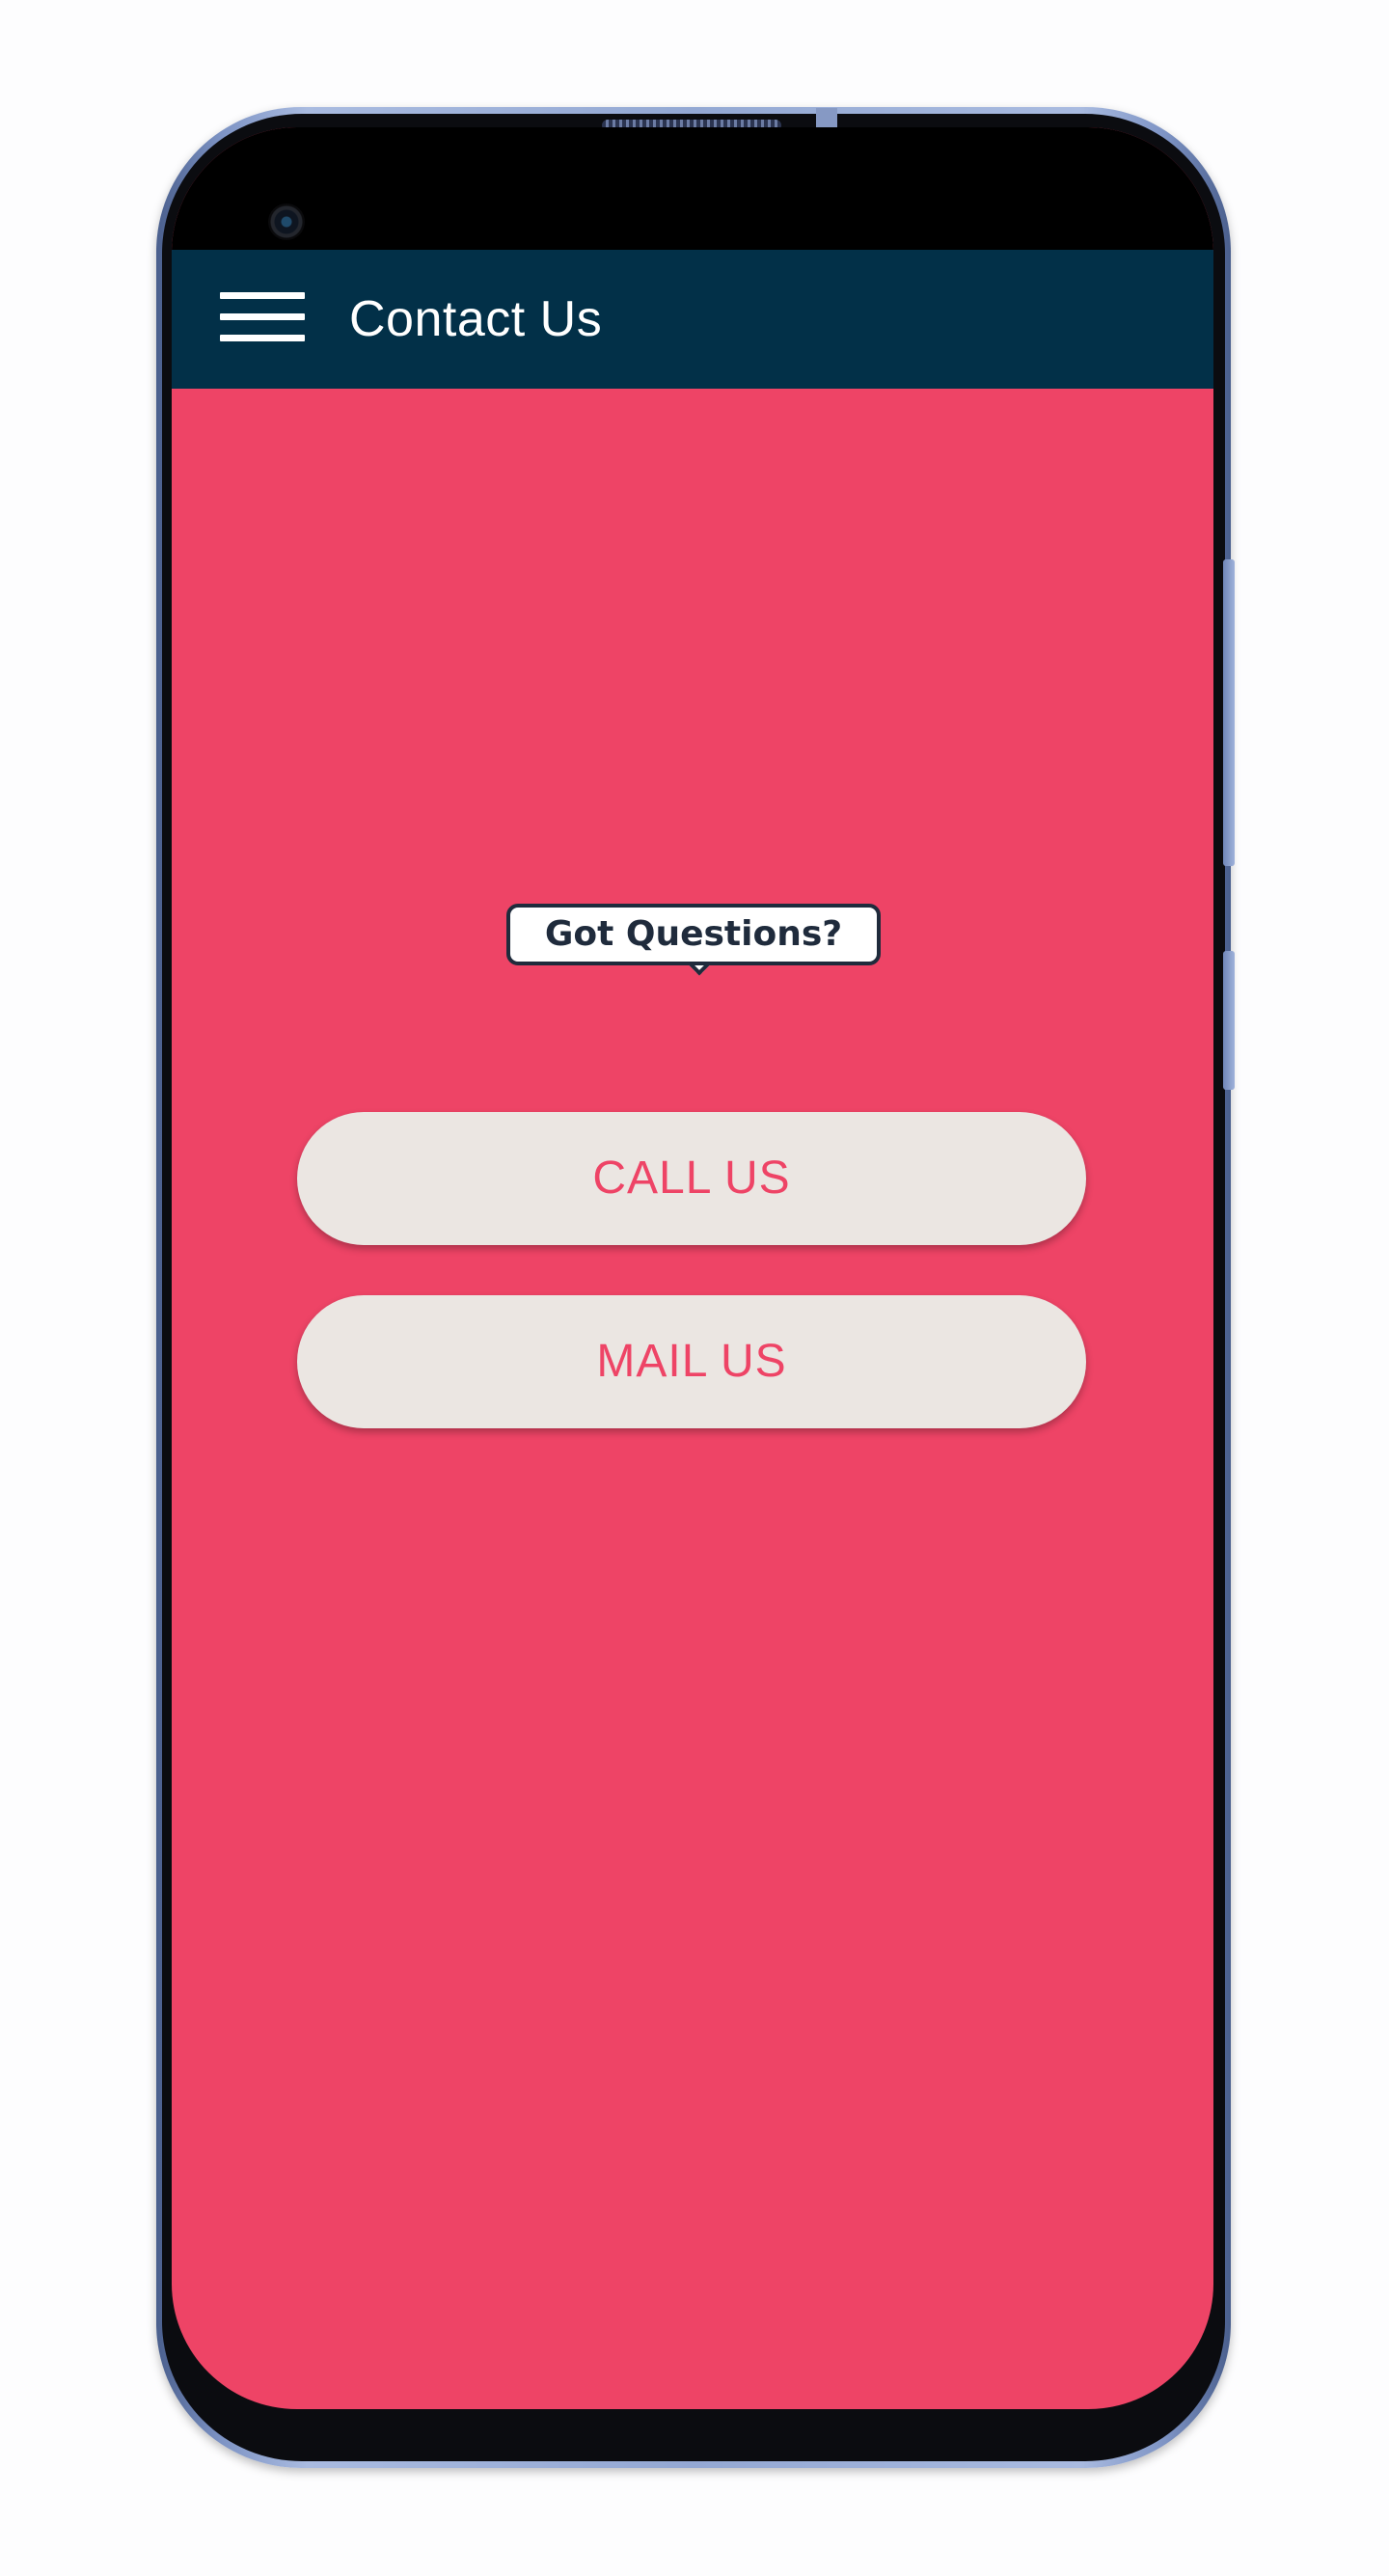 The width and height of the screenshot is (1389, 2576). What do you see at coordinates (476, 319) in the screenshot?
I see `page-title: Contact Us` at bounding box center [476, 319].